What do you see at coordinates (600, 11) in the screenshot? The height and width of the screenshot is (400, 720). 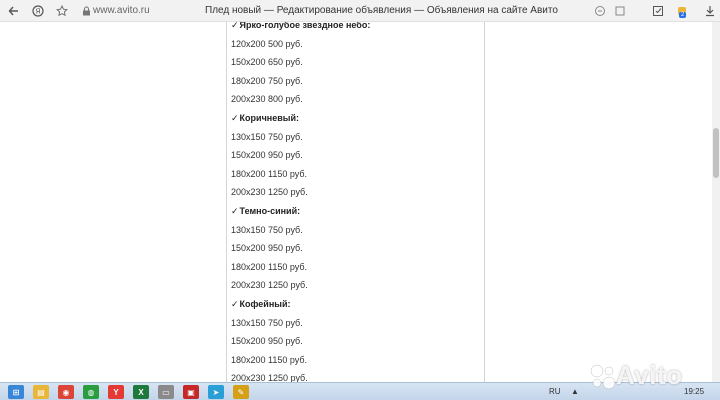 I see `translate-icon` at bounding box center [600, 11].